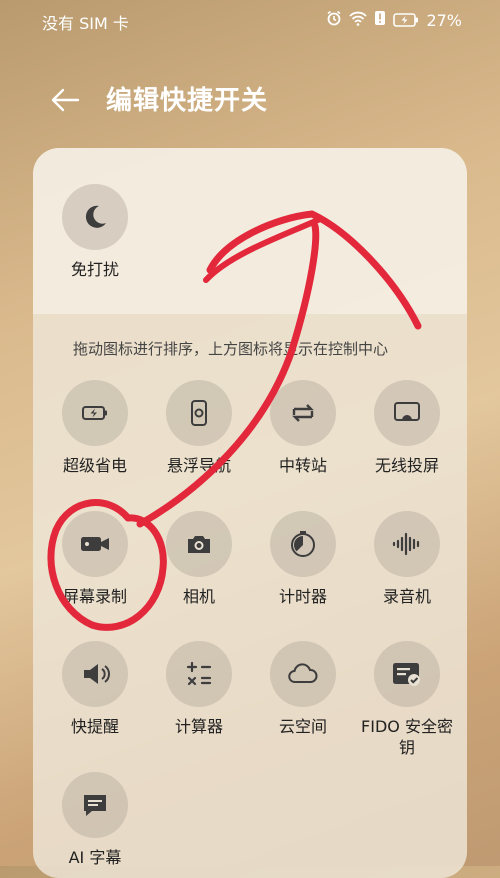  Describe the element at coordinates (199, 559) in the screenshot. I see `tile-camera: 相机` at that location.